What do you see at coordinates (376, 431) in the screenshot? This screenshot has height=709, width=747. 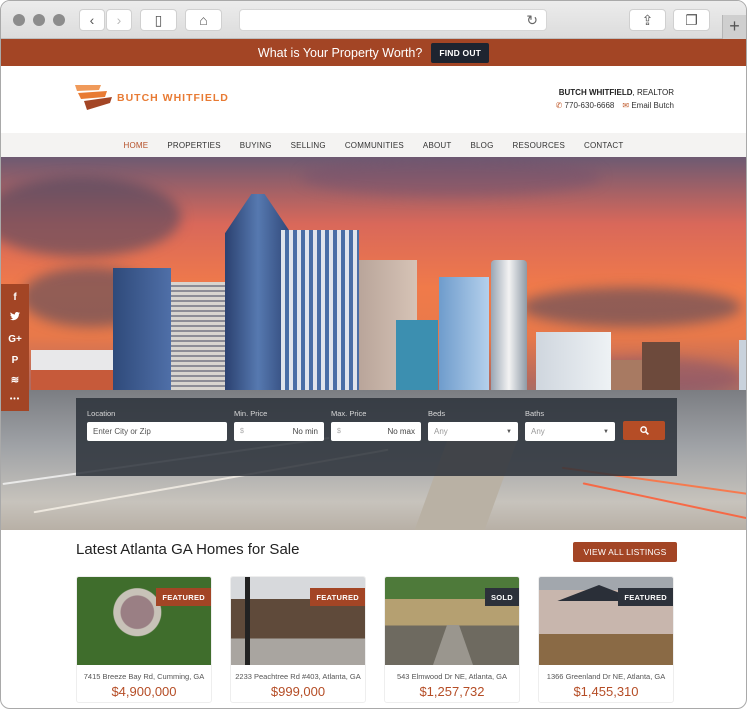 I see `max-price-input: $ No max` at bounding box center [376, 431].